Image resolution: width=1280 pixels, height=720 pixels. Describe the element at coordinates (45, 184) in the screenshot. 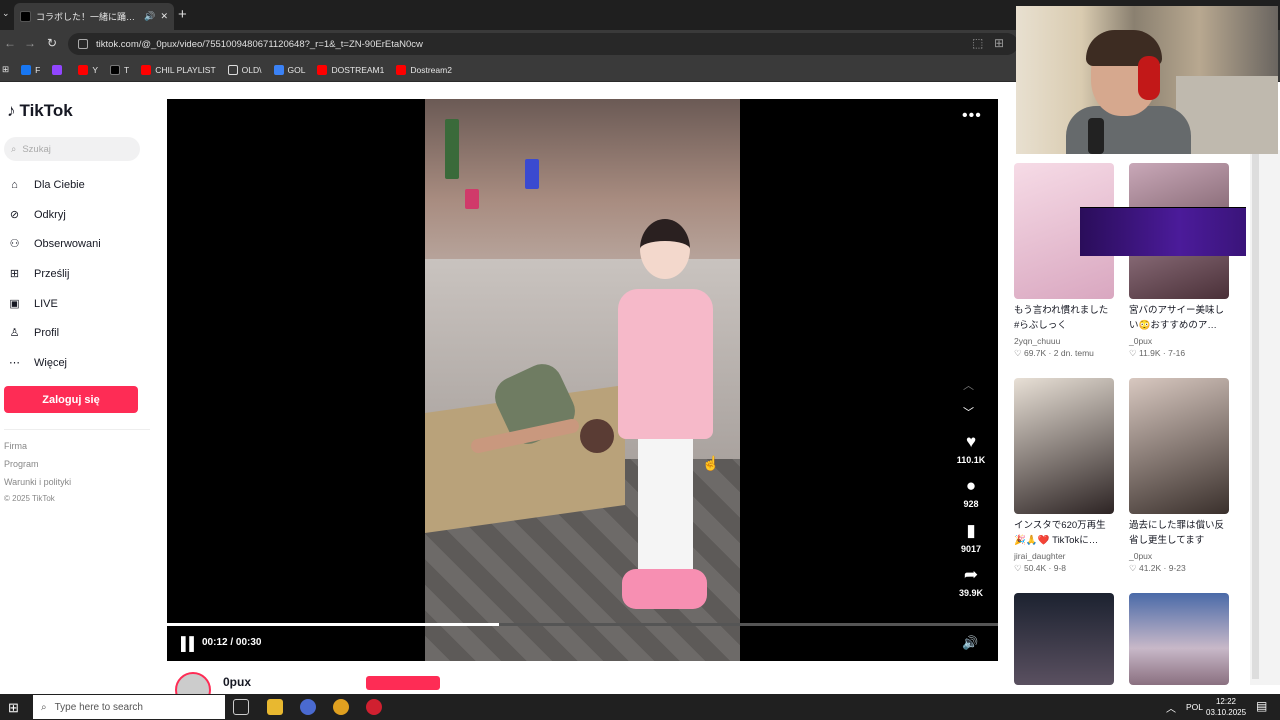

I see `nav-for-you: ⌂ Dla Ciebie` at that location.